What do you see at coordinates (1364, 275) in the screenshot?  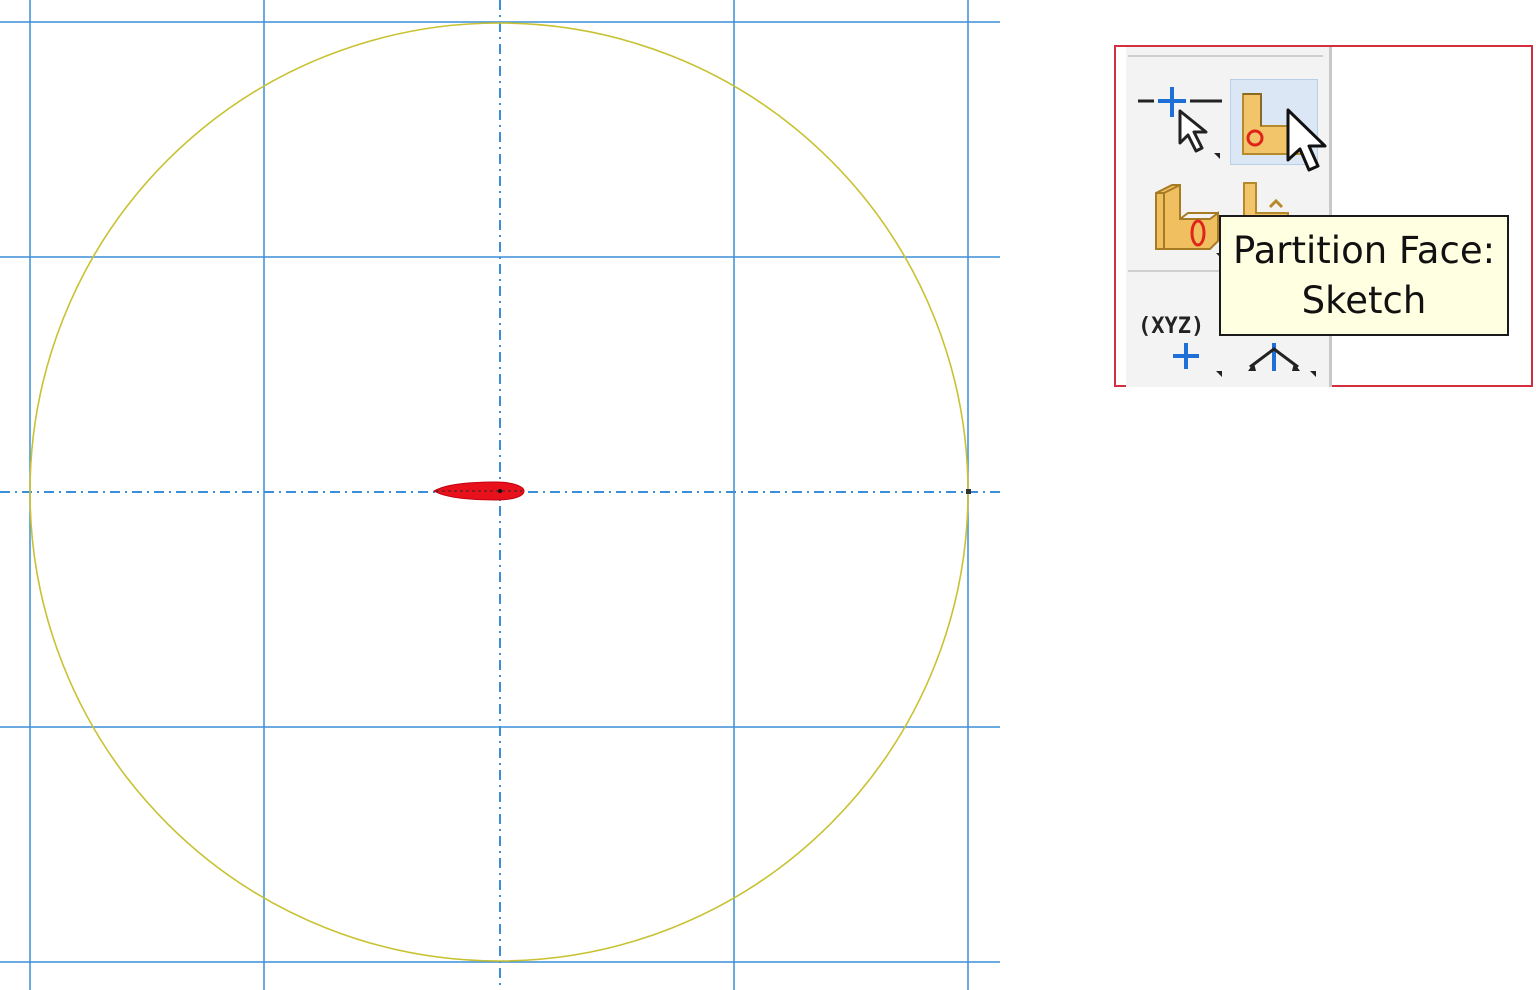 I see `tool-tooltip: Partition Face: Sketch` at bounding box center [1364, 275].